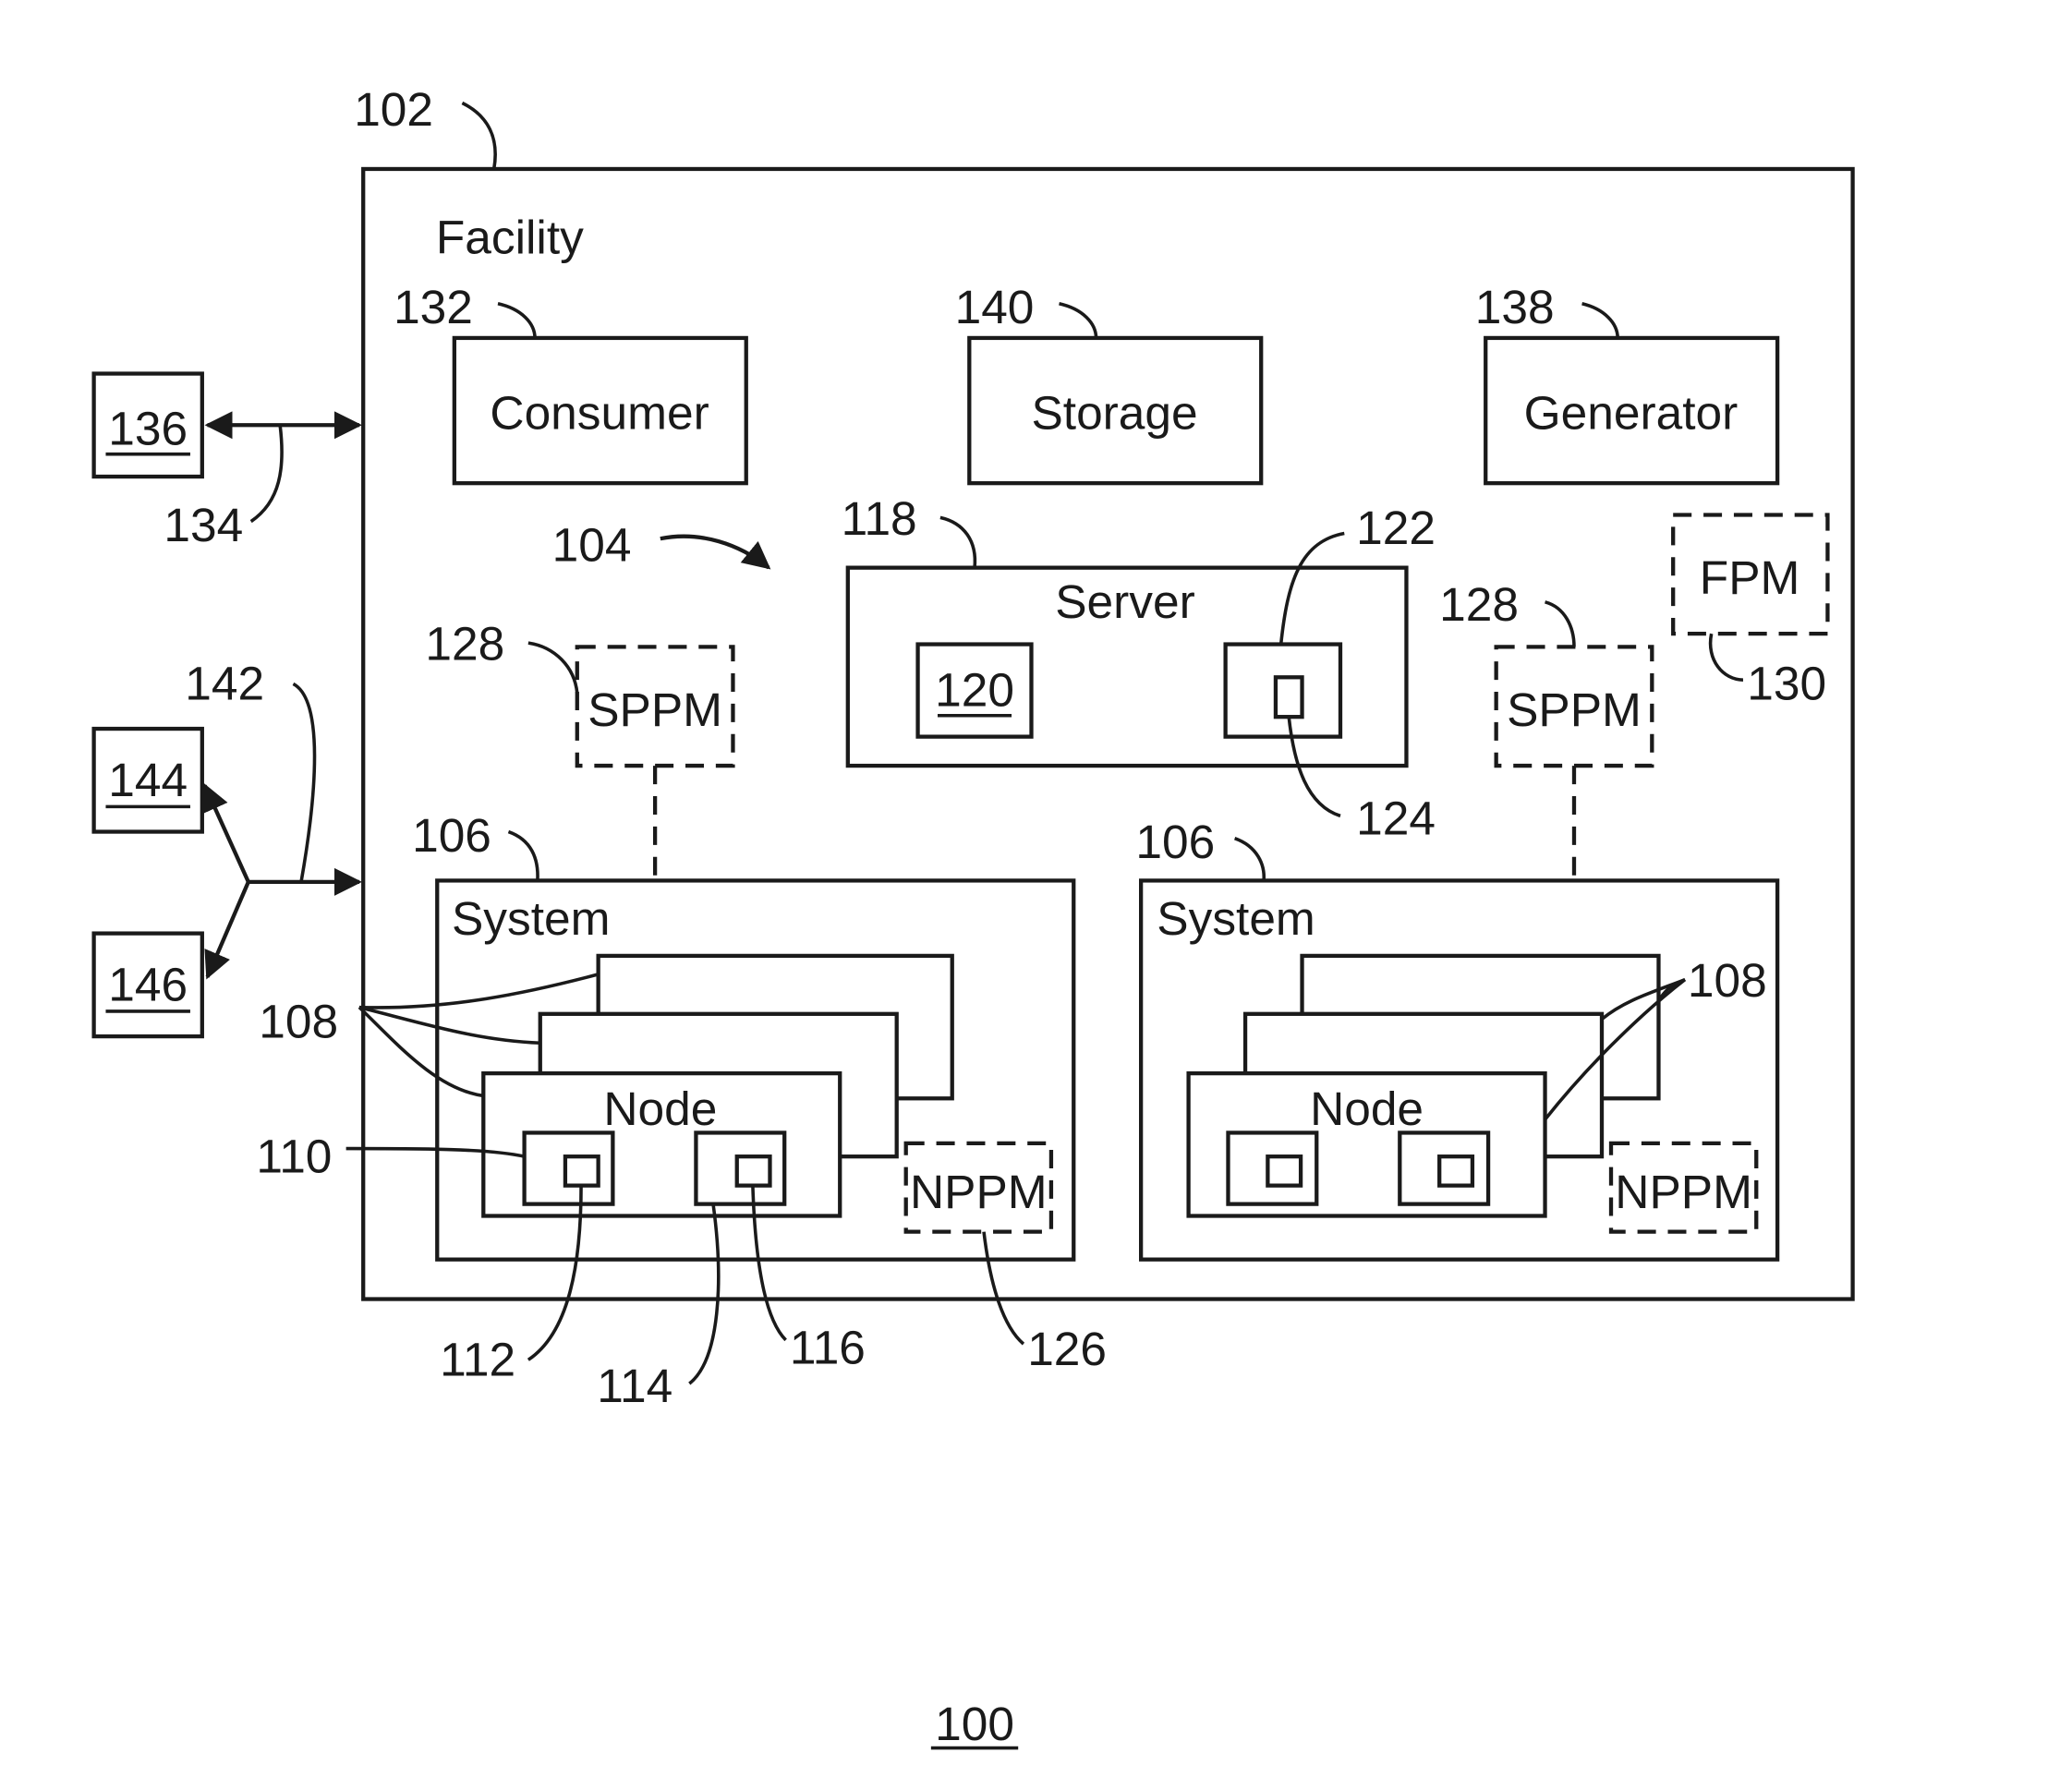 Image resolution: width=2072 pixels, height=1777 pixels. Describe the element at coordinates (660, 1108) in the screenshot. I see `node-left-label: Node` at that location.